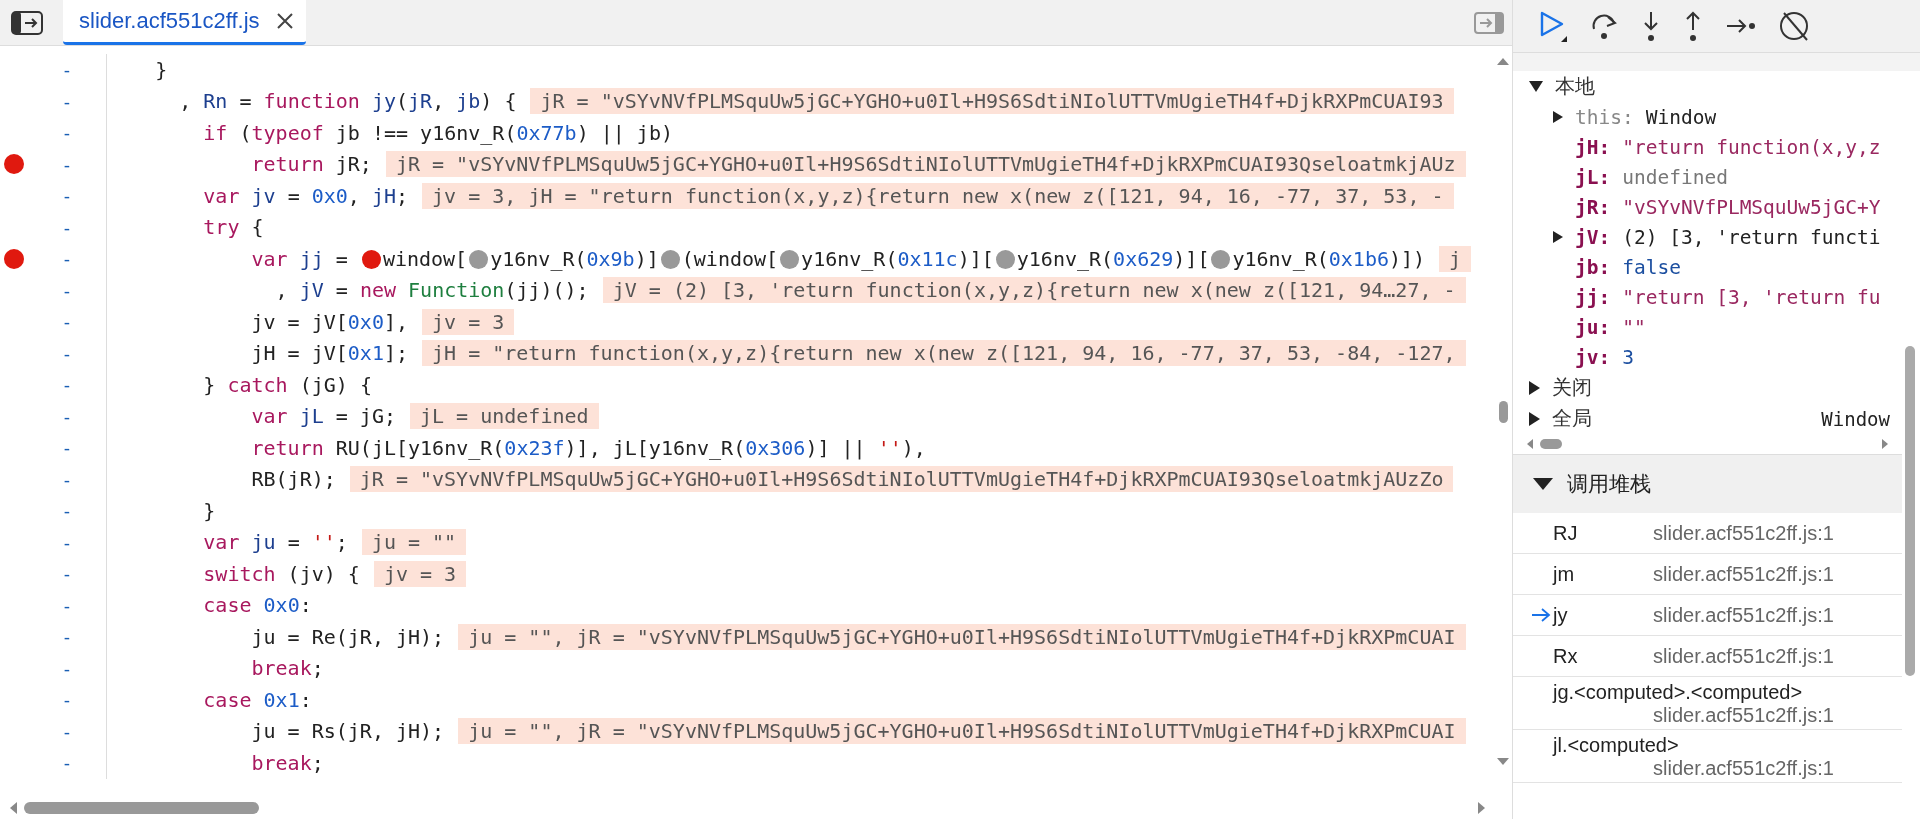  I want to click on step-into-icon, so click(1651, 26).